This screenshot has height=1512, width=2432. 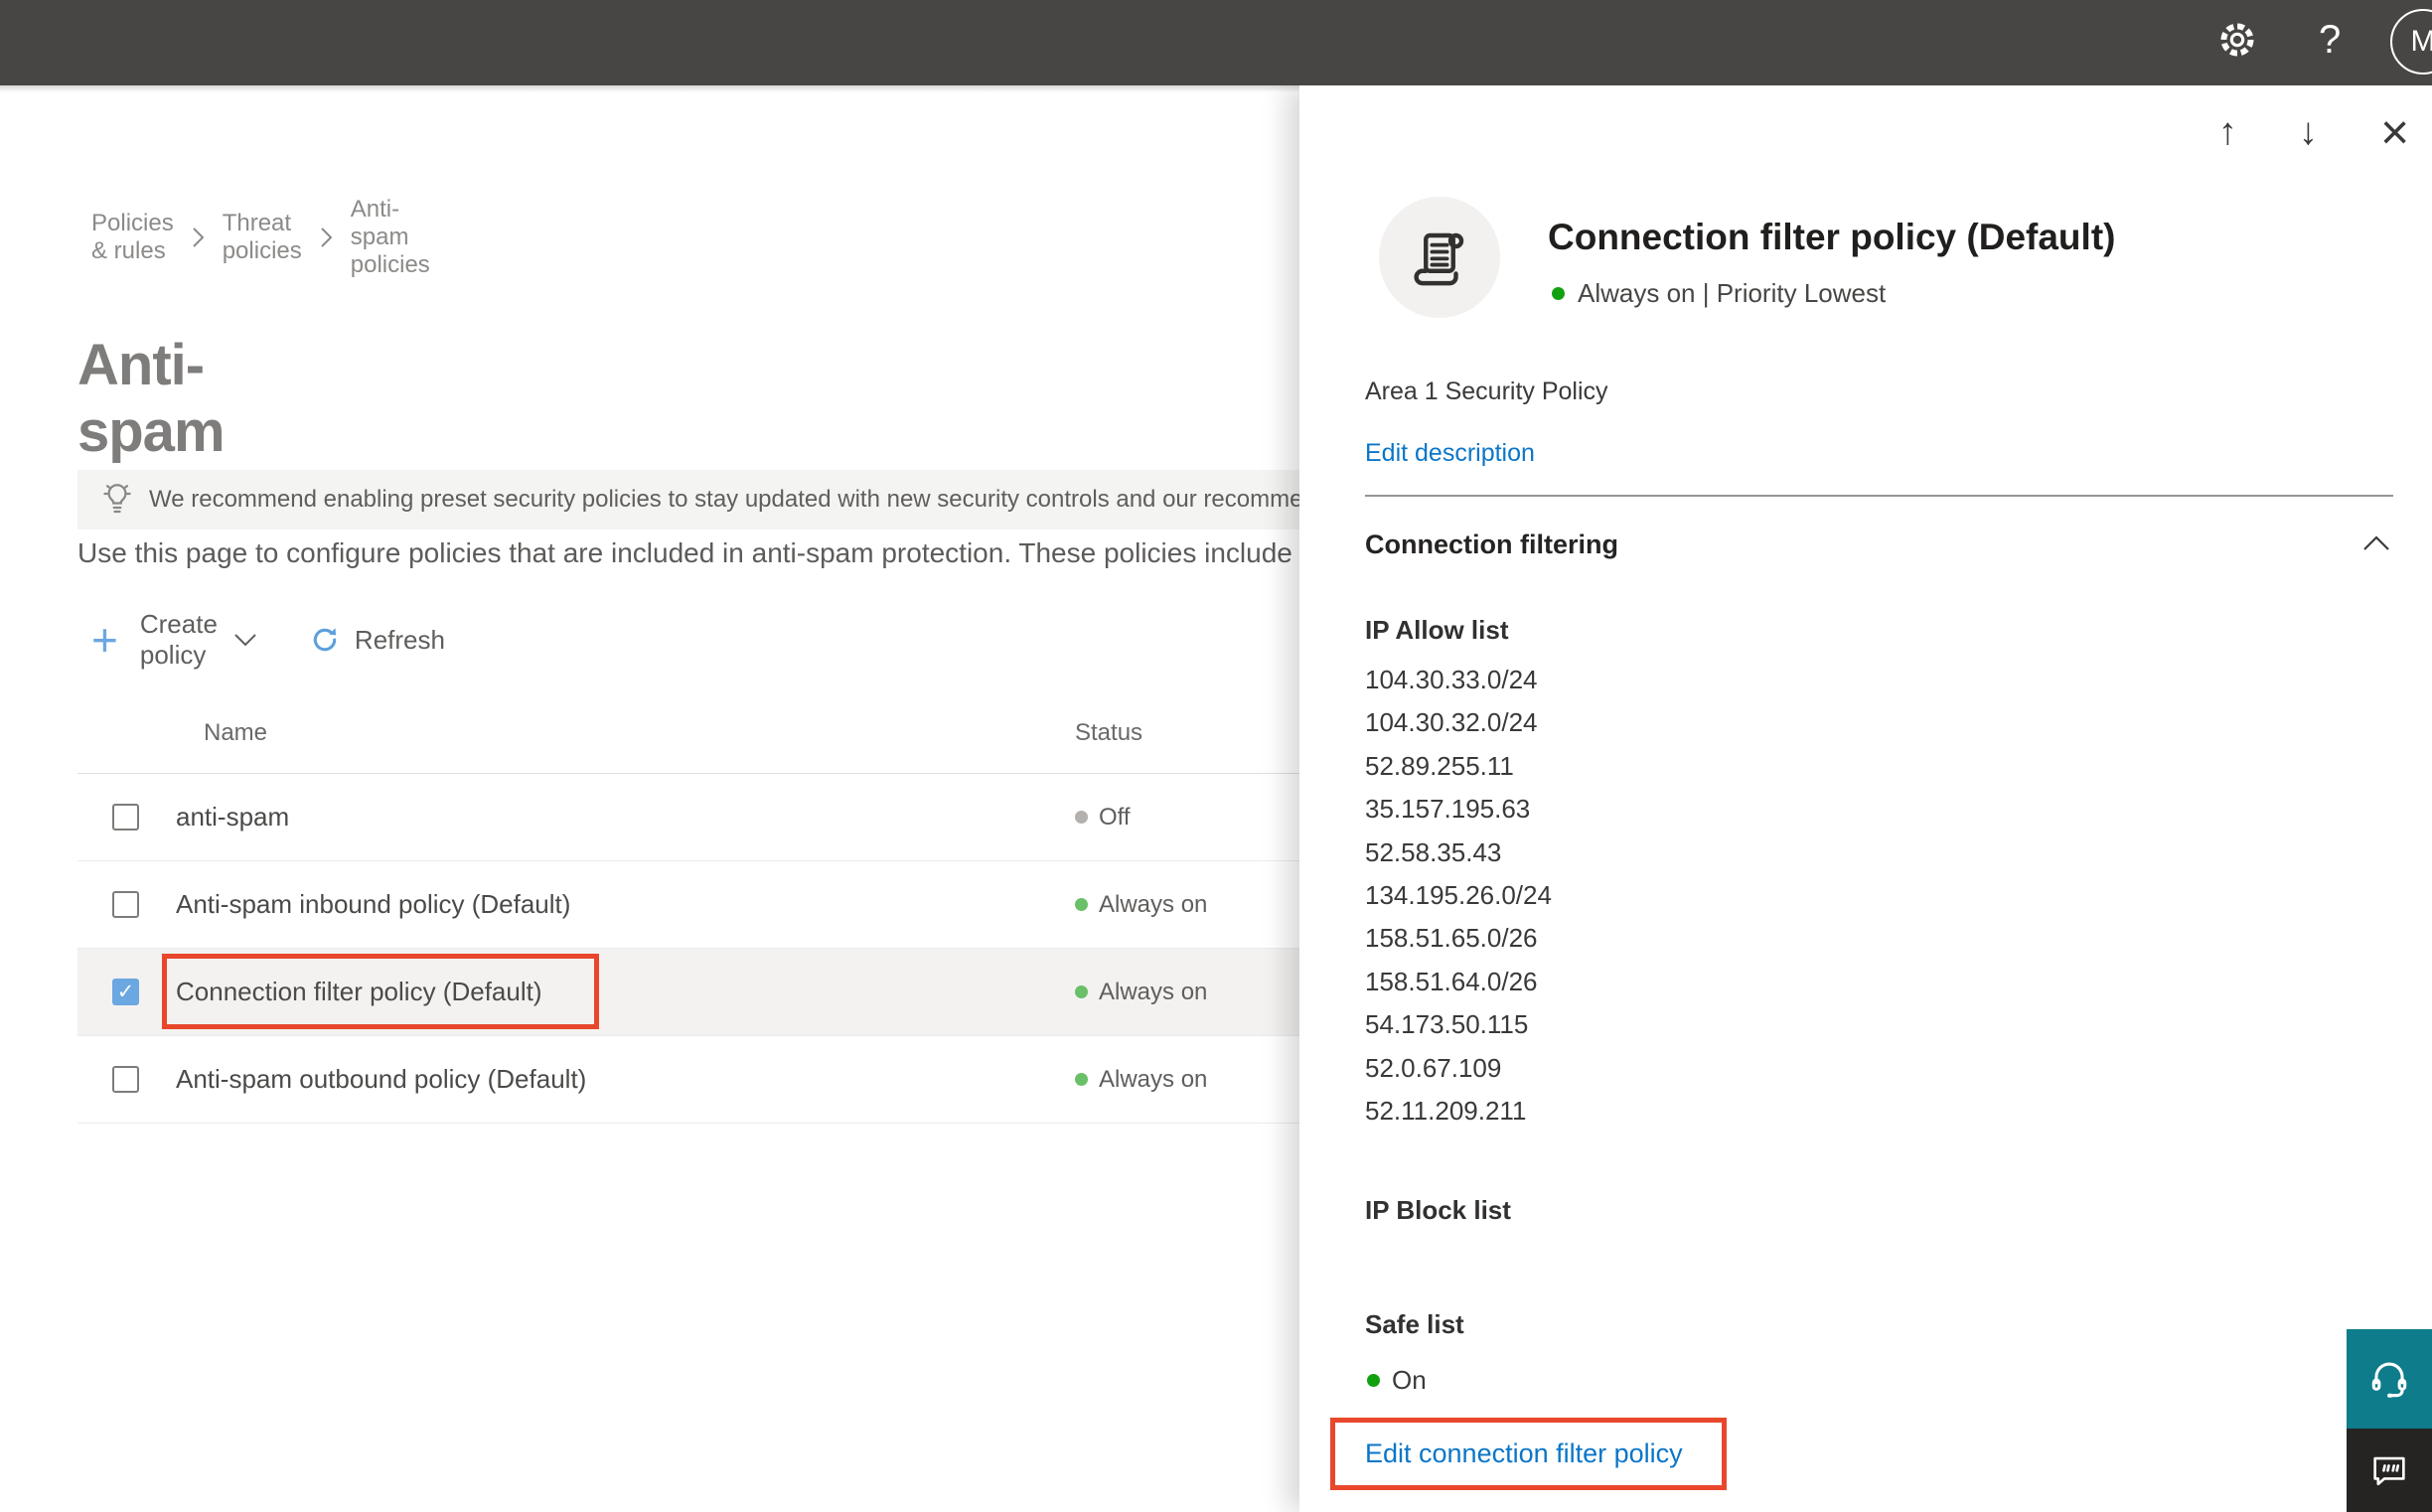 I want to click on breadcrumb-item-anti-spam-policies: Anti-spam policies, so click(x=390, y=237).